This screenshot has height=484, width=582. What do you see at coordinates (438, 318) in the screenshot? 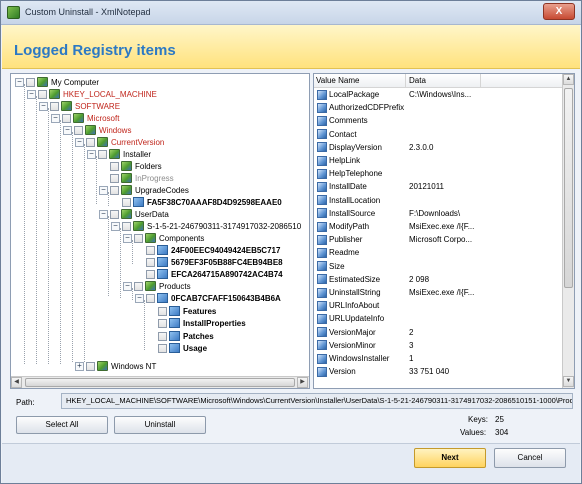
I see `value-row: URLUpdateInfo` at bounding box center [438, 318].